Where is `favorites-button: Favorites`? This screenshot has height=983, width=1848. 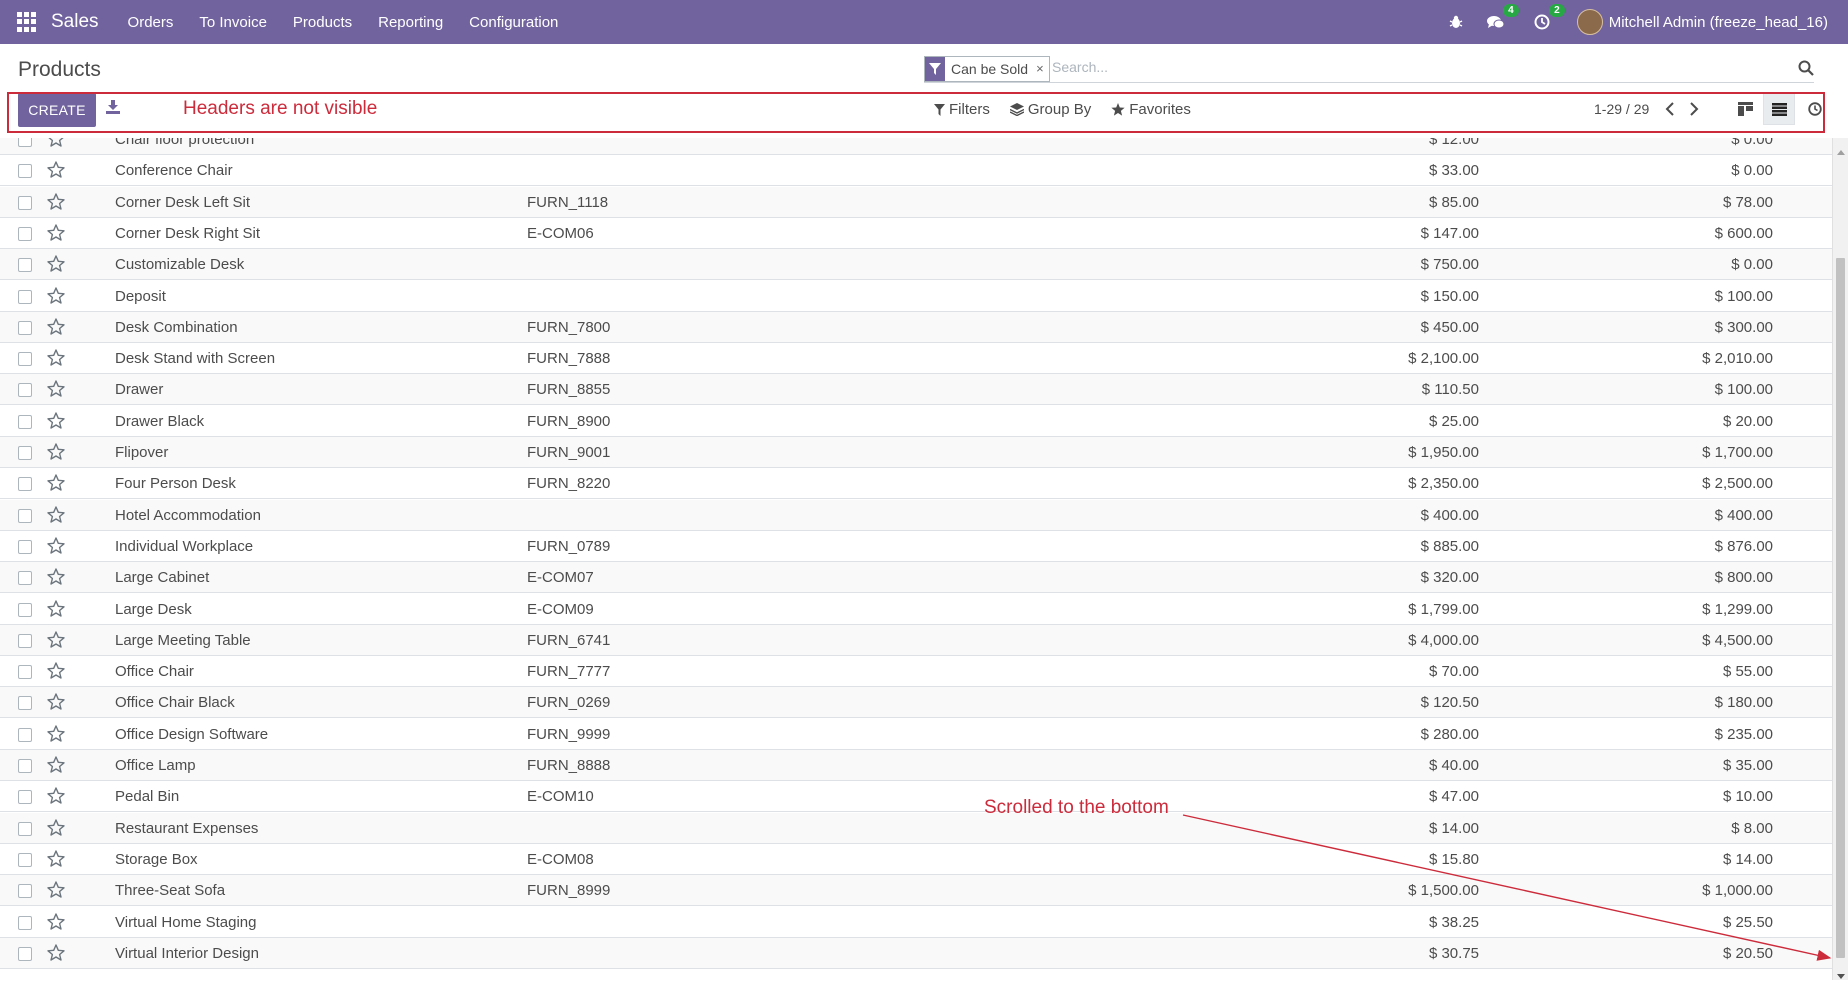
favorites-button: Favorites is located at coordinates (1151, 109).